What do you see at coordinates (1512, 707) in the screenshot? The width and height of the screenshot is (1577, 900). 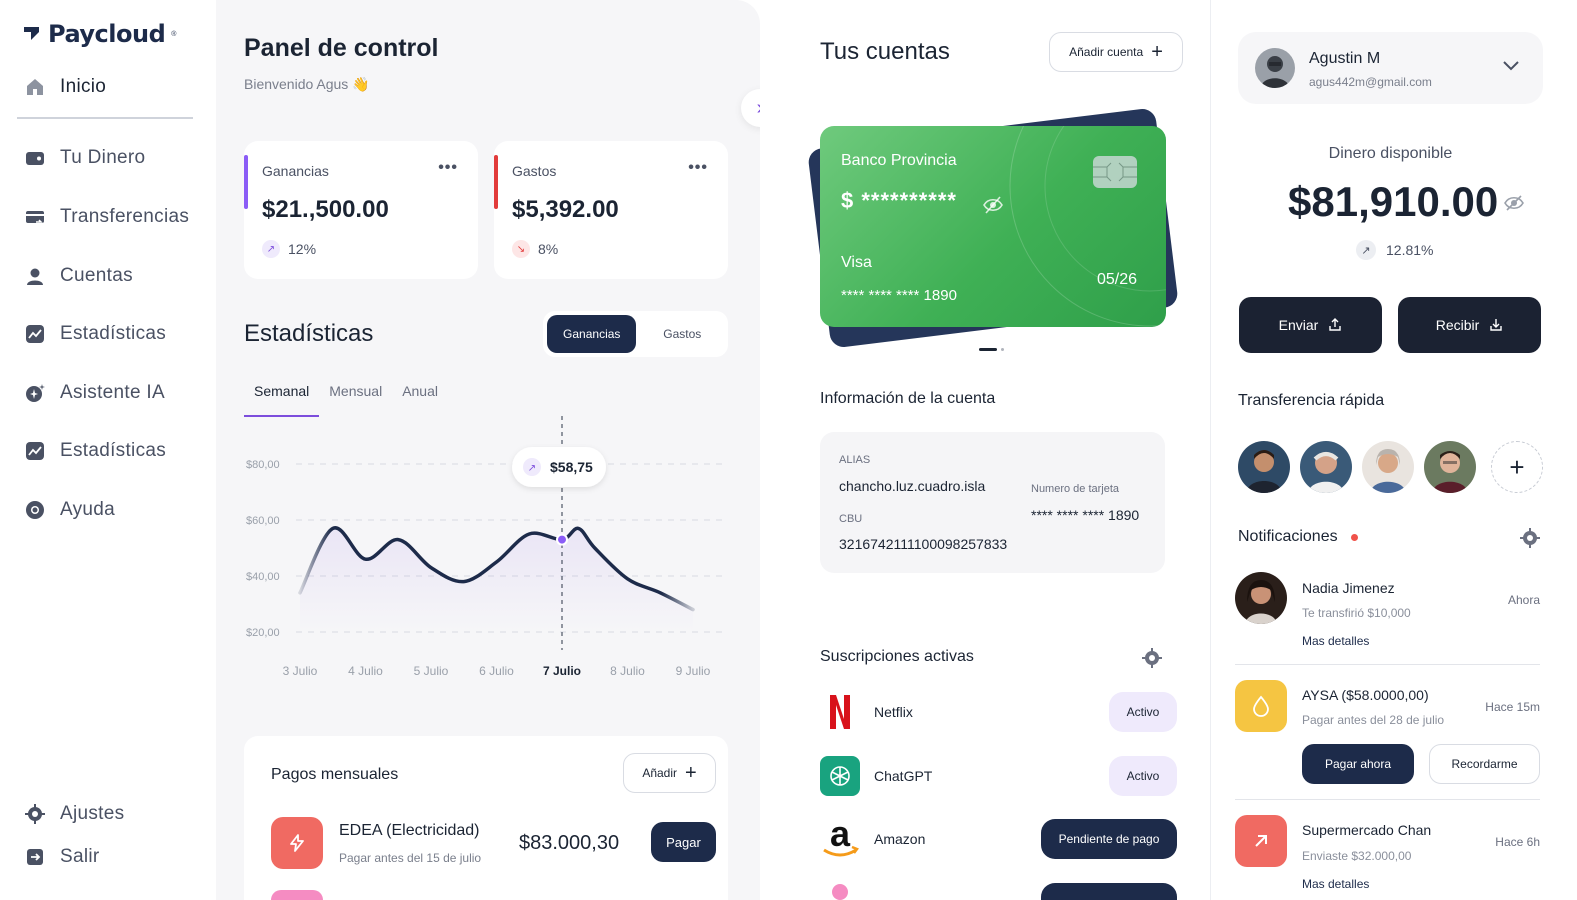 I see `notification-time: Hace 15m` at bounding box center [1512, 707].